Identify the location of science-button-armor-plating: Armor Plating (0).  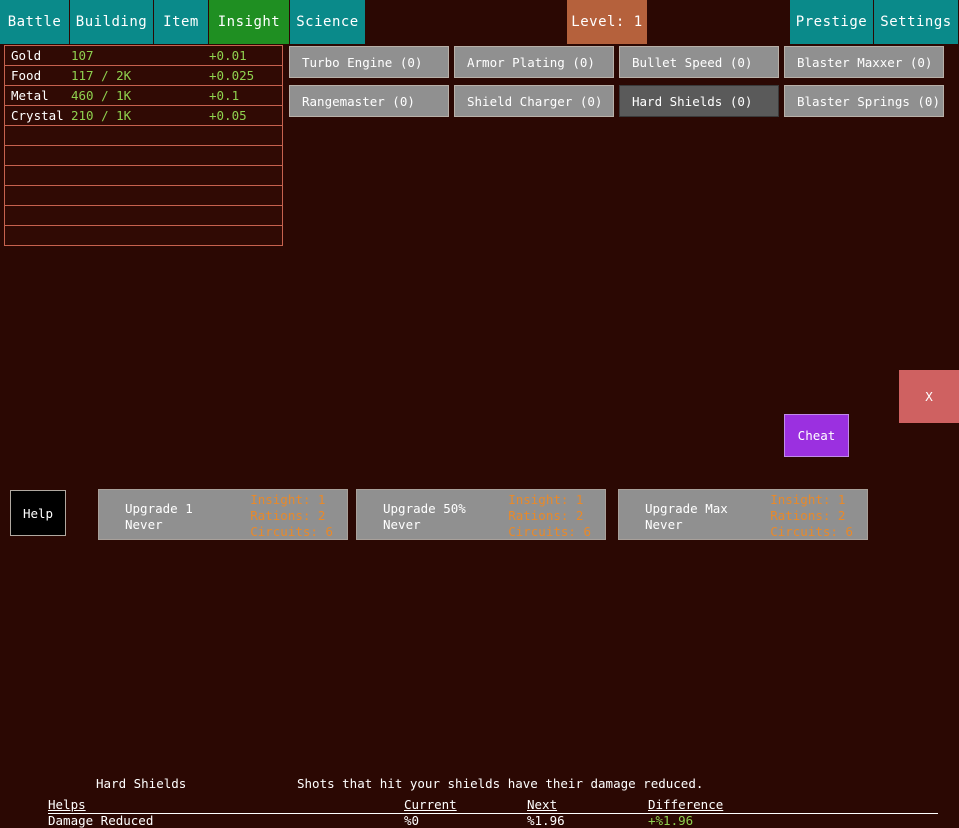
(534, 62).